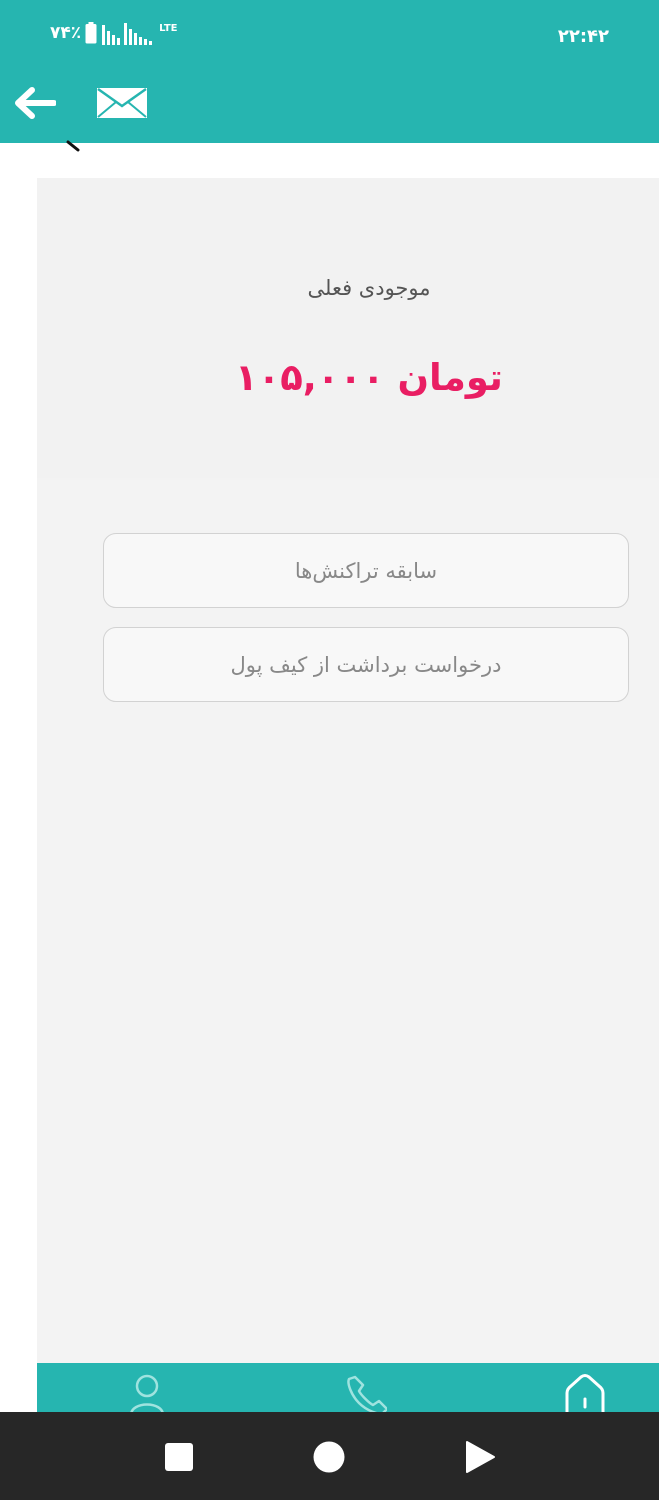  What do you see at coordinates (583, 36) in the screenshot?
I see `status-time: ۲۲:۴۲` at bounding box center [583, 36].